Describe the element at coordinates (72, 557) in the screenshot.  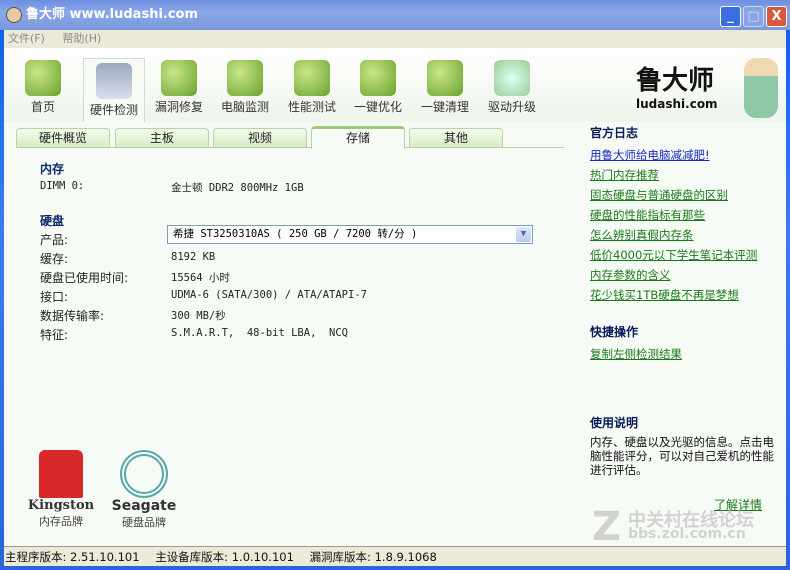
I see `main-version: 主程序版本: 2.51.10.101` at that location.